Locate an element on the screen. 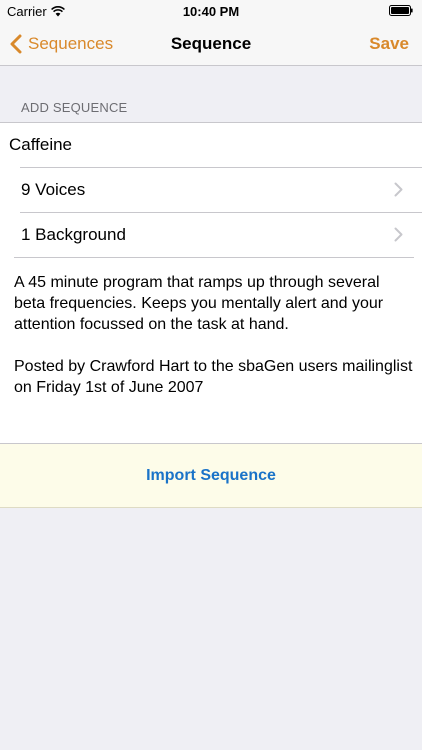 The width and height of the screenshot is (422, 750). status-bar: Carrier 10:40 PM is located at coordinates (211, 11).